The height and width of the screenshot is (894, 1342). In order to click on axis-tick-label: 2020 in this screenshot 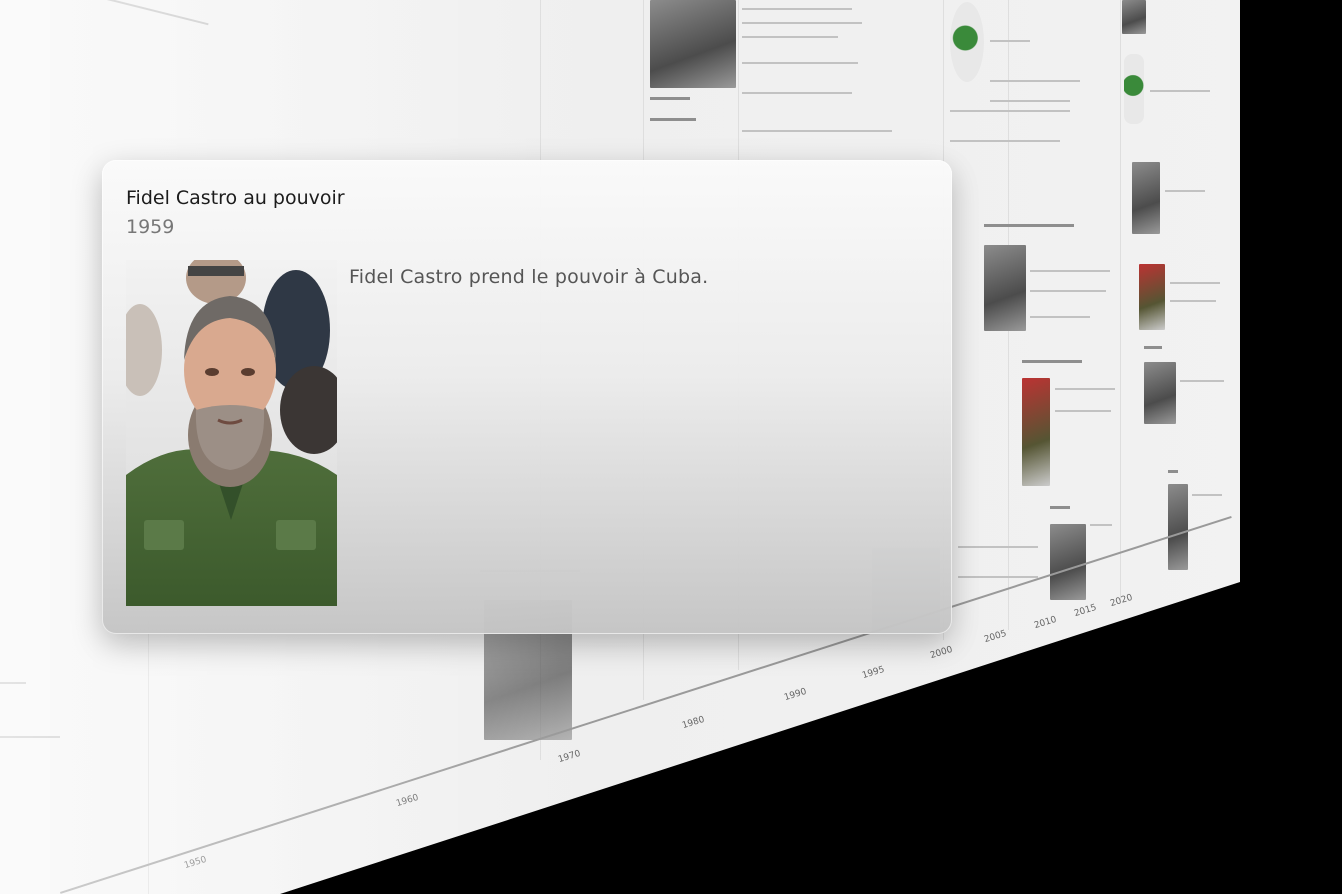, I will do `click(1121, 601)`.